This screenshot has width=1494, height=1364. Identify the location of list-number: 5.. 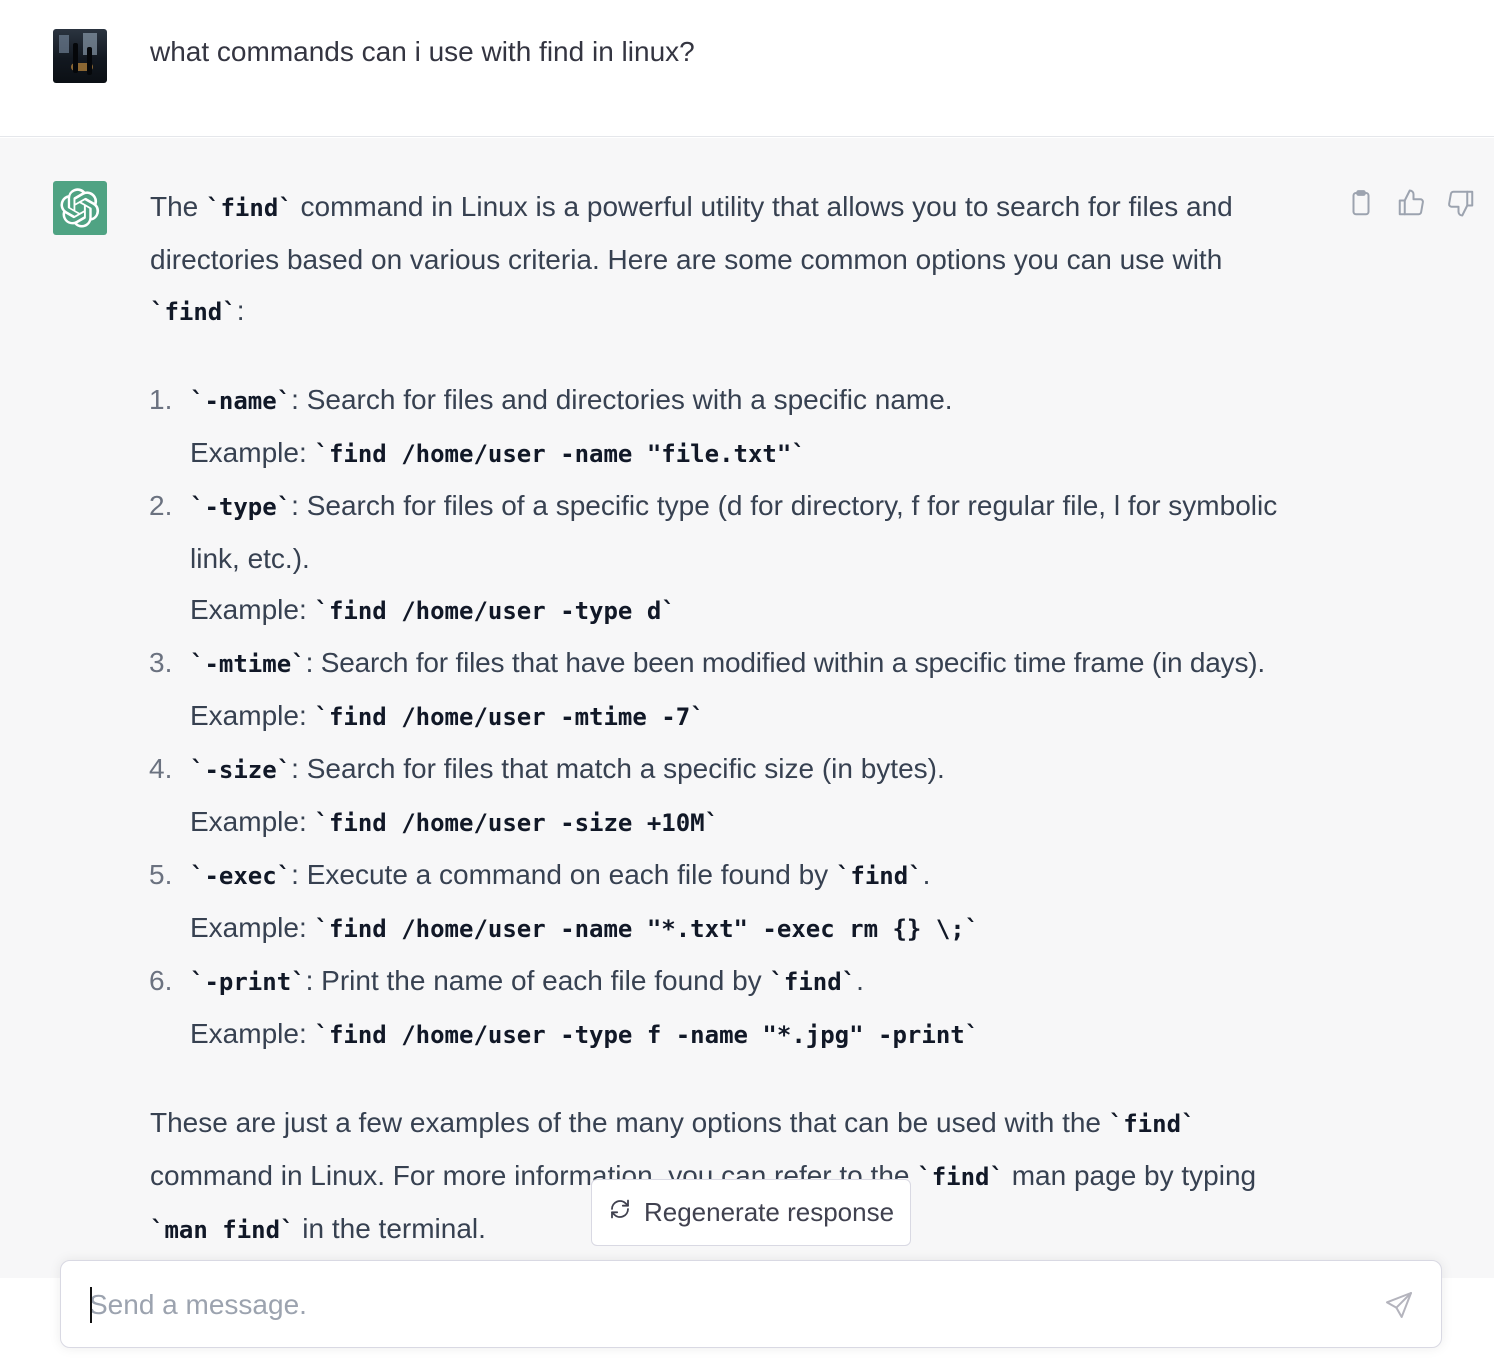
(161, 874).